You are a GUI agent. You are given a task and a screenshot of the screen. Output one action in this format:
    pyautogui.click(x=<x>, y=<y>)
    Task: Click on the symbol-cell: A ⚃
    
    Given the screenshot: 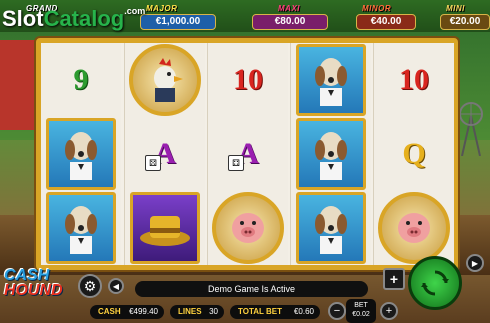 What is the action you would take?
    pyautogui.click(x=248, y=154)
    